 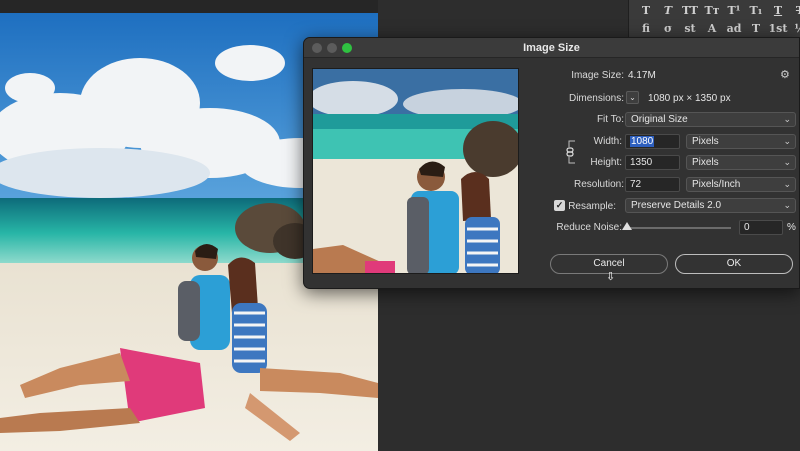 I want to click on resolution-unit-select: Pixels/Inch ⌄, so click(x=741, y=184).